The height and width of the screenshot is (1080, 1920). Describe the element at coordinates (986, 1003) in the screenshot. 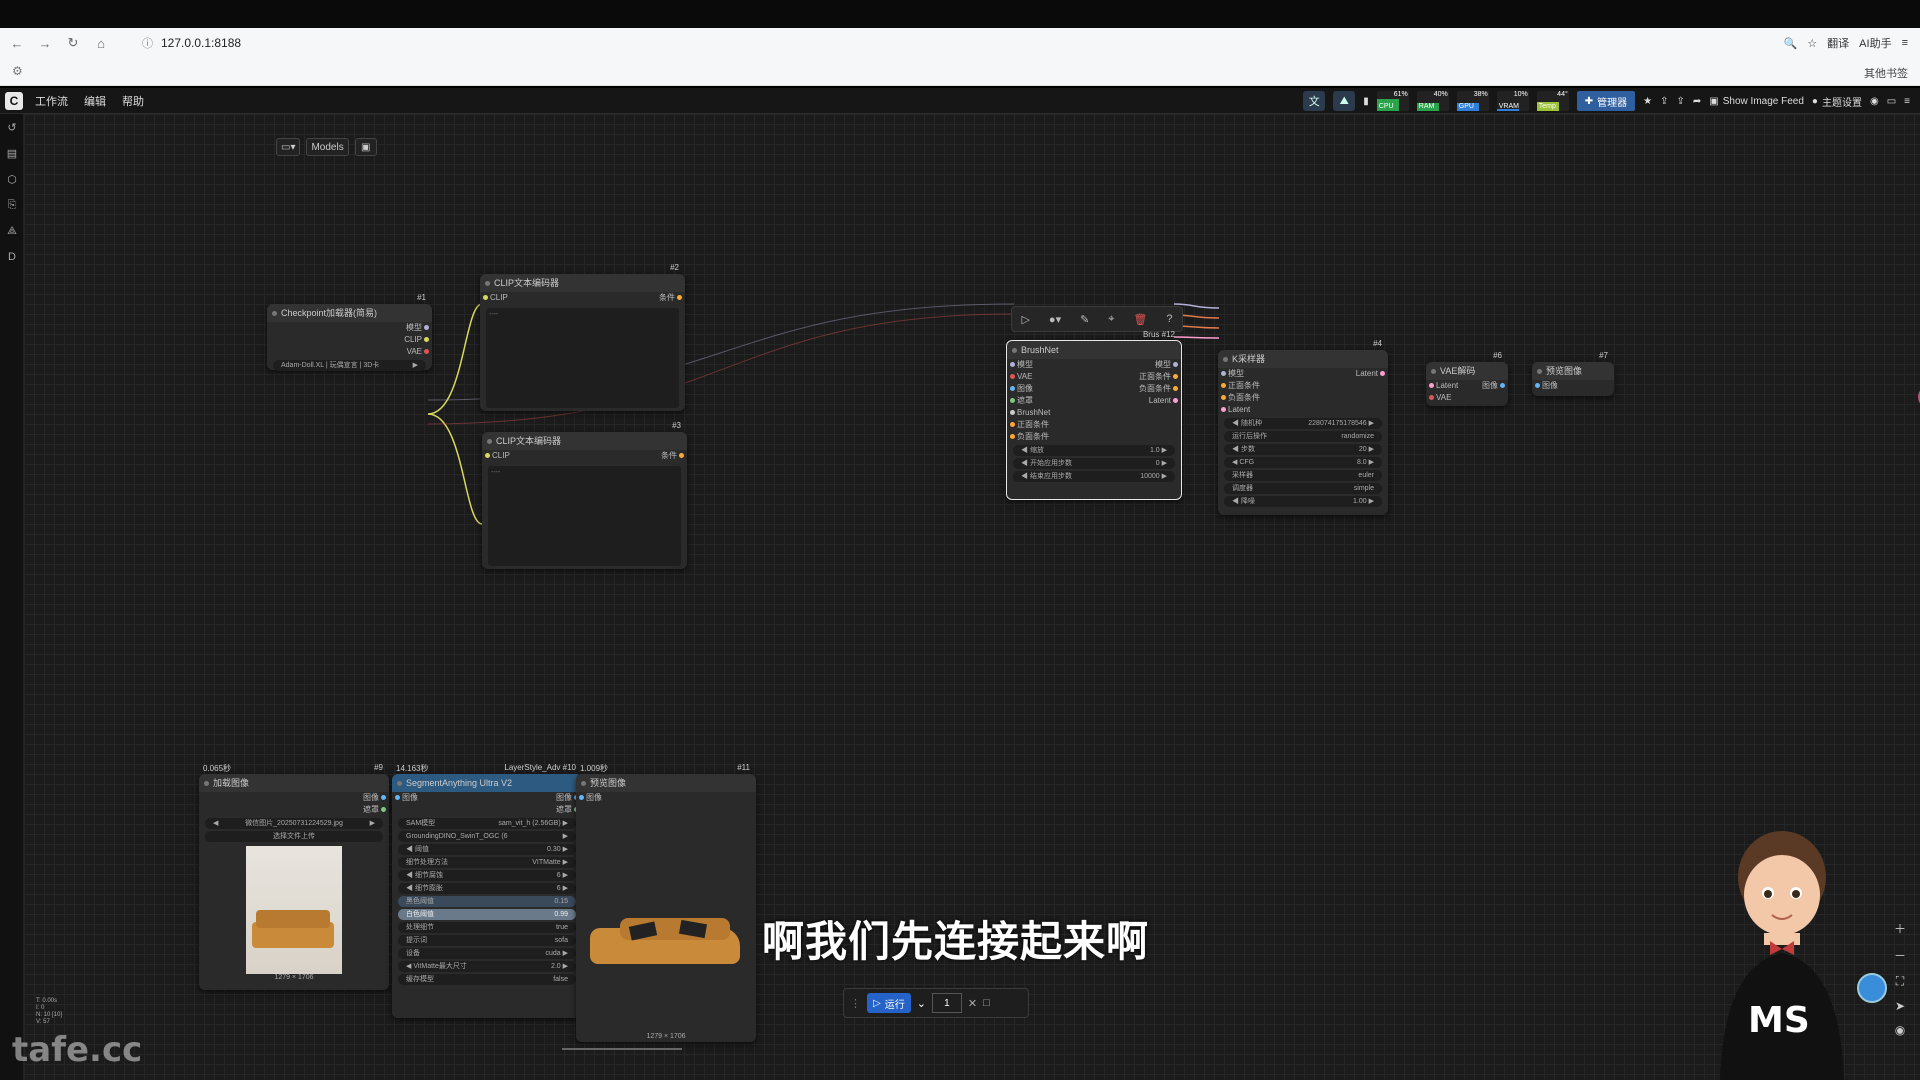

I see `stop-icon: □` at that location.